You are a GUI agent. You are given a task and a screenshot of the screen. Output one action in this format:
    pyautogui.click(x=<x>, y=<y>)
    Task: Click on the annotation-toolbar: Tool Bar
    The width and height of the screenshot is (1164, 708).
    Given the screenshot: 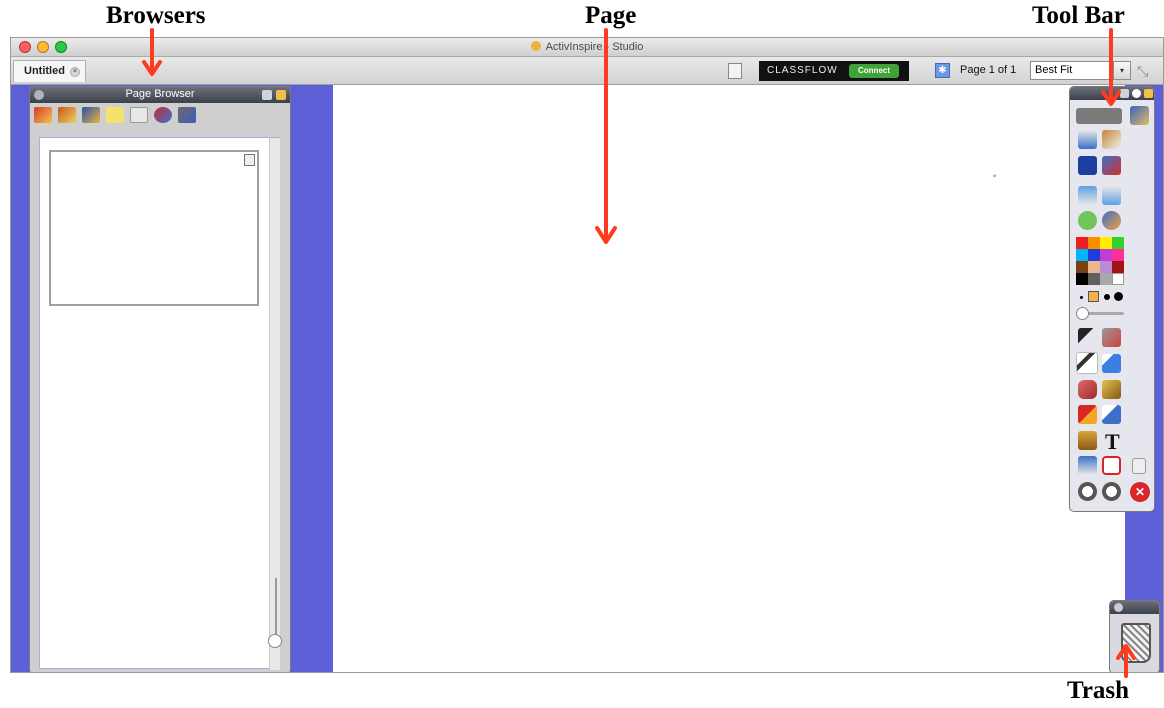 What is the action you would take?
    pyautogui.click(x=1078, y=15)
    